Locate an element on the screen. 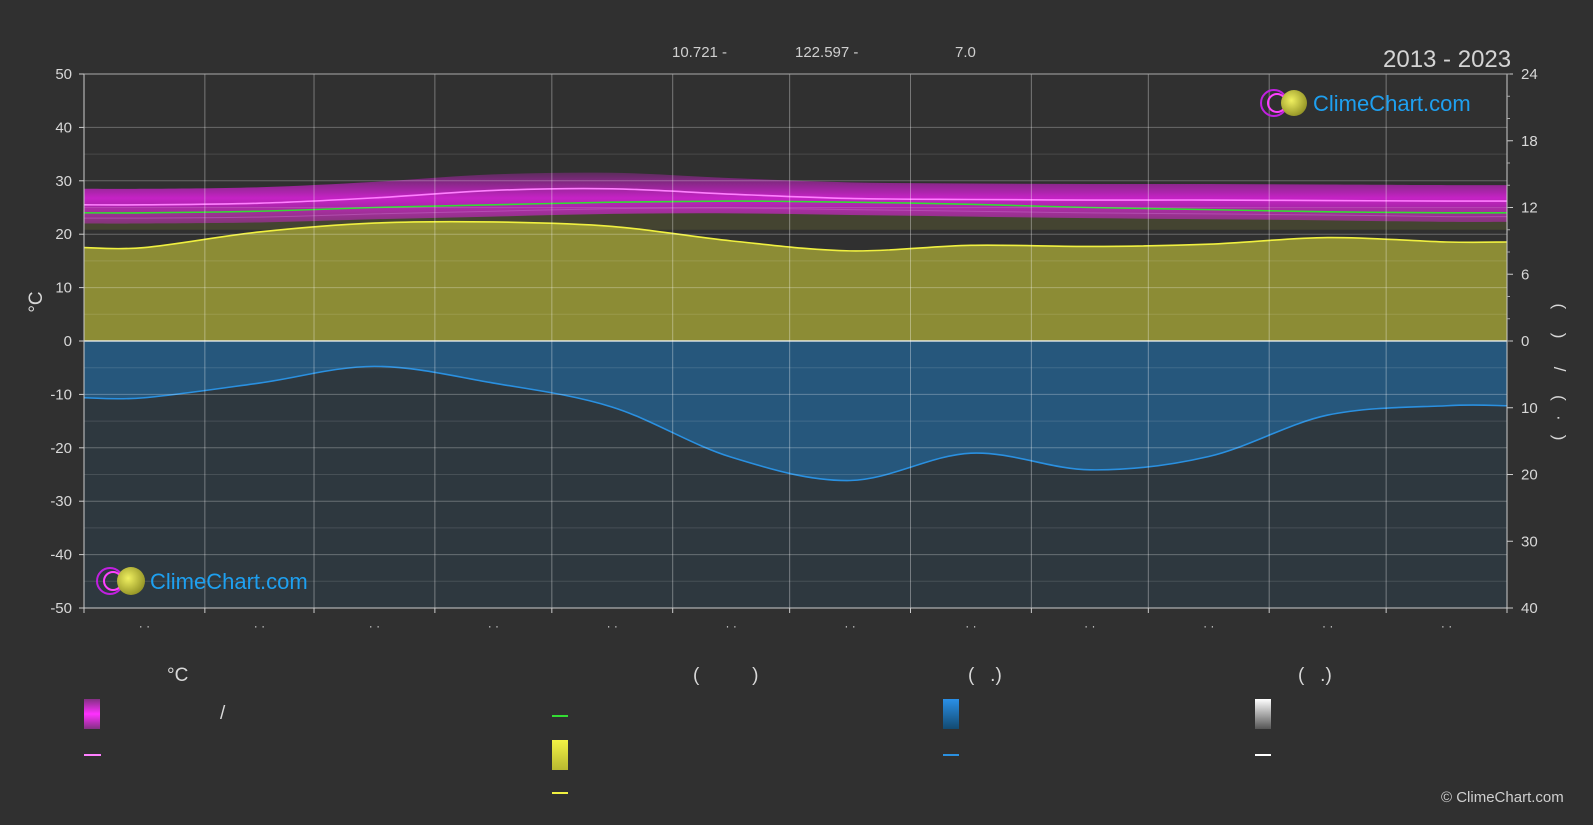 The height and width of the screenshot is (825, 1593). y-right-tick-label: 30 is located at coordinates (1529, 541).